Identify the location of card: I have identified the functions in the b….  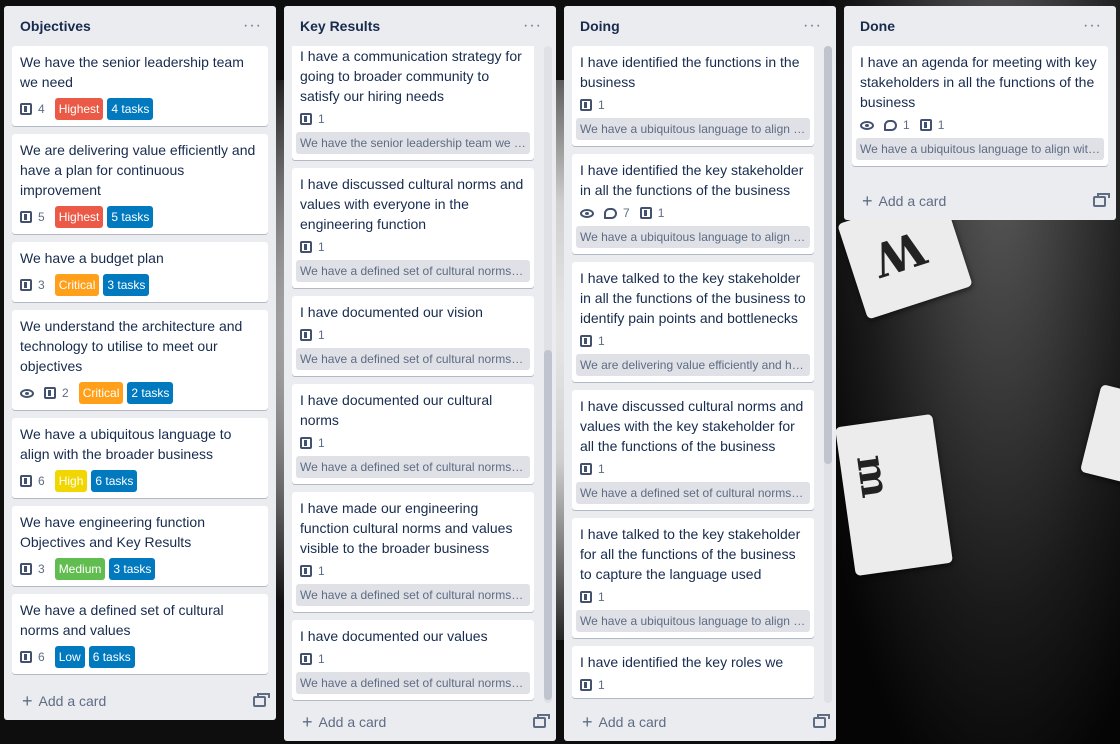
(693, 96).